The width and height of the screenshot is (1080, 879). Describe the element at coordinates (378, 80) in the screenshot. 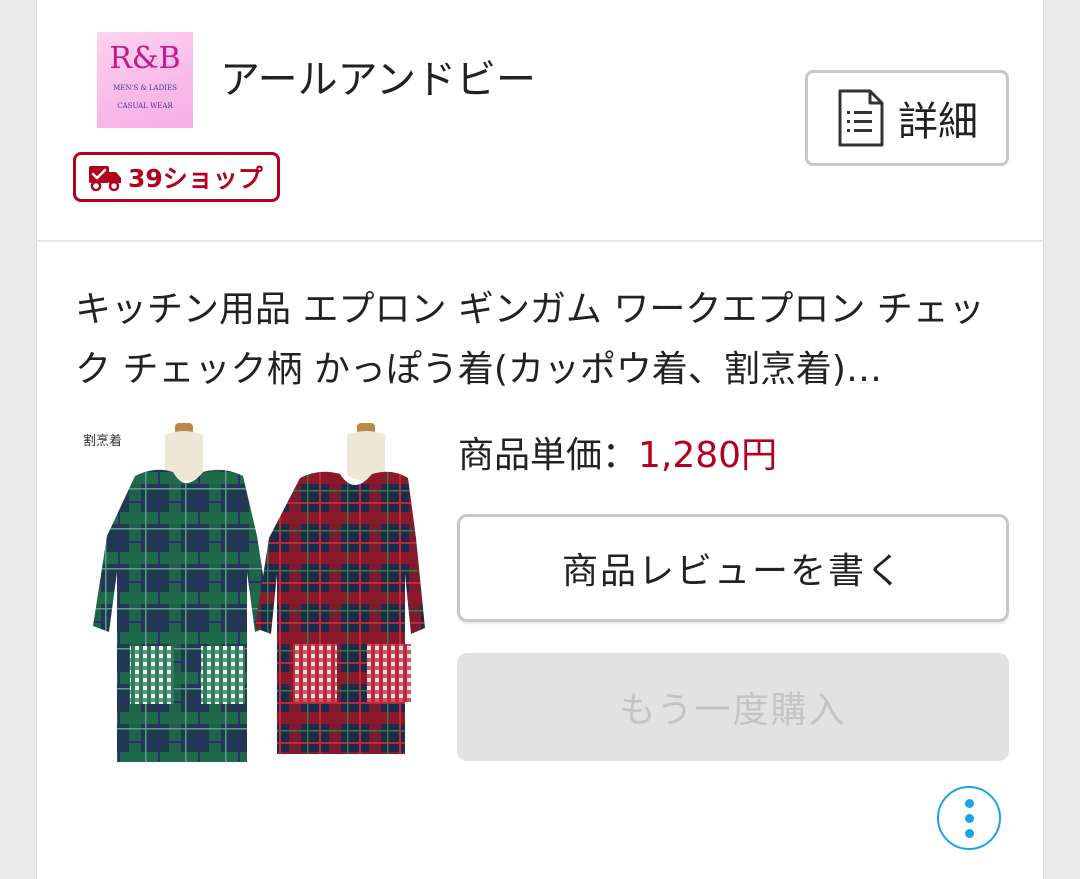

I see `shop-name: アールアンドビー` at that location.